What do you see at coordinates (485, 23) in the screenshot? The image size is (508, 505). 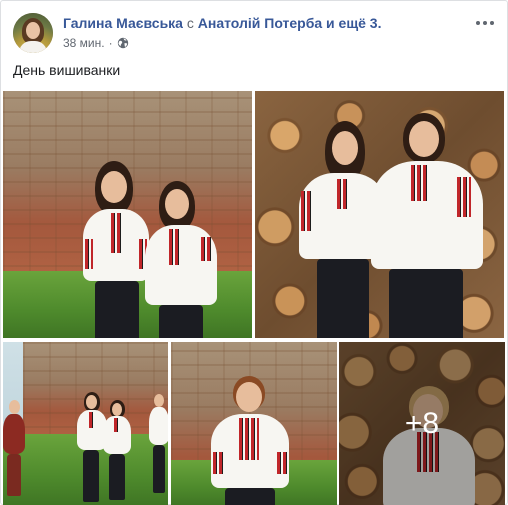 I see `ellipsis-icon` at bounding box center [485, 23].